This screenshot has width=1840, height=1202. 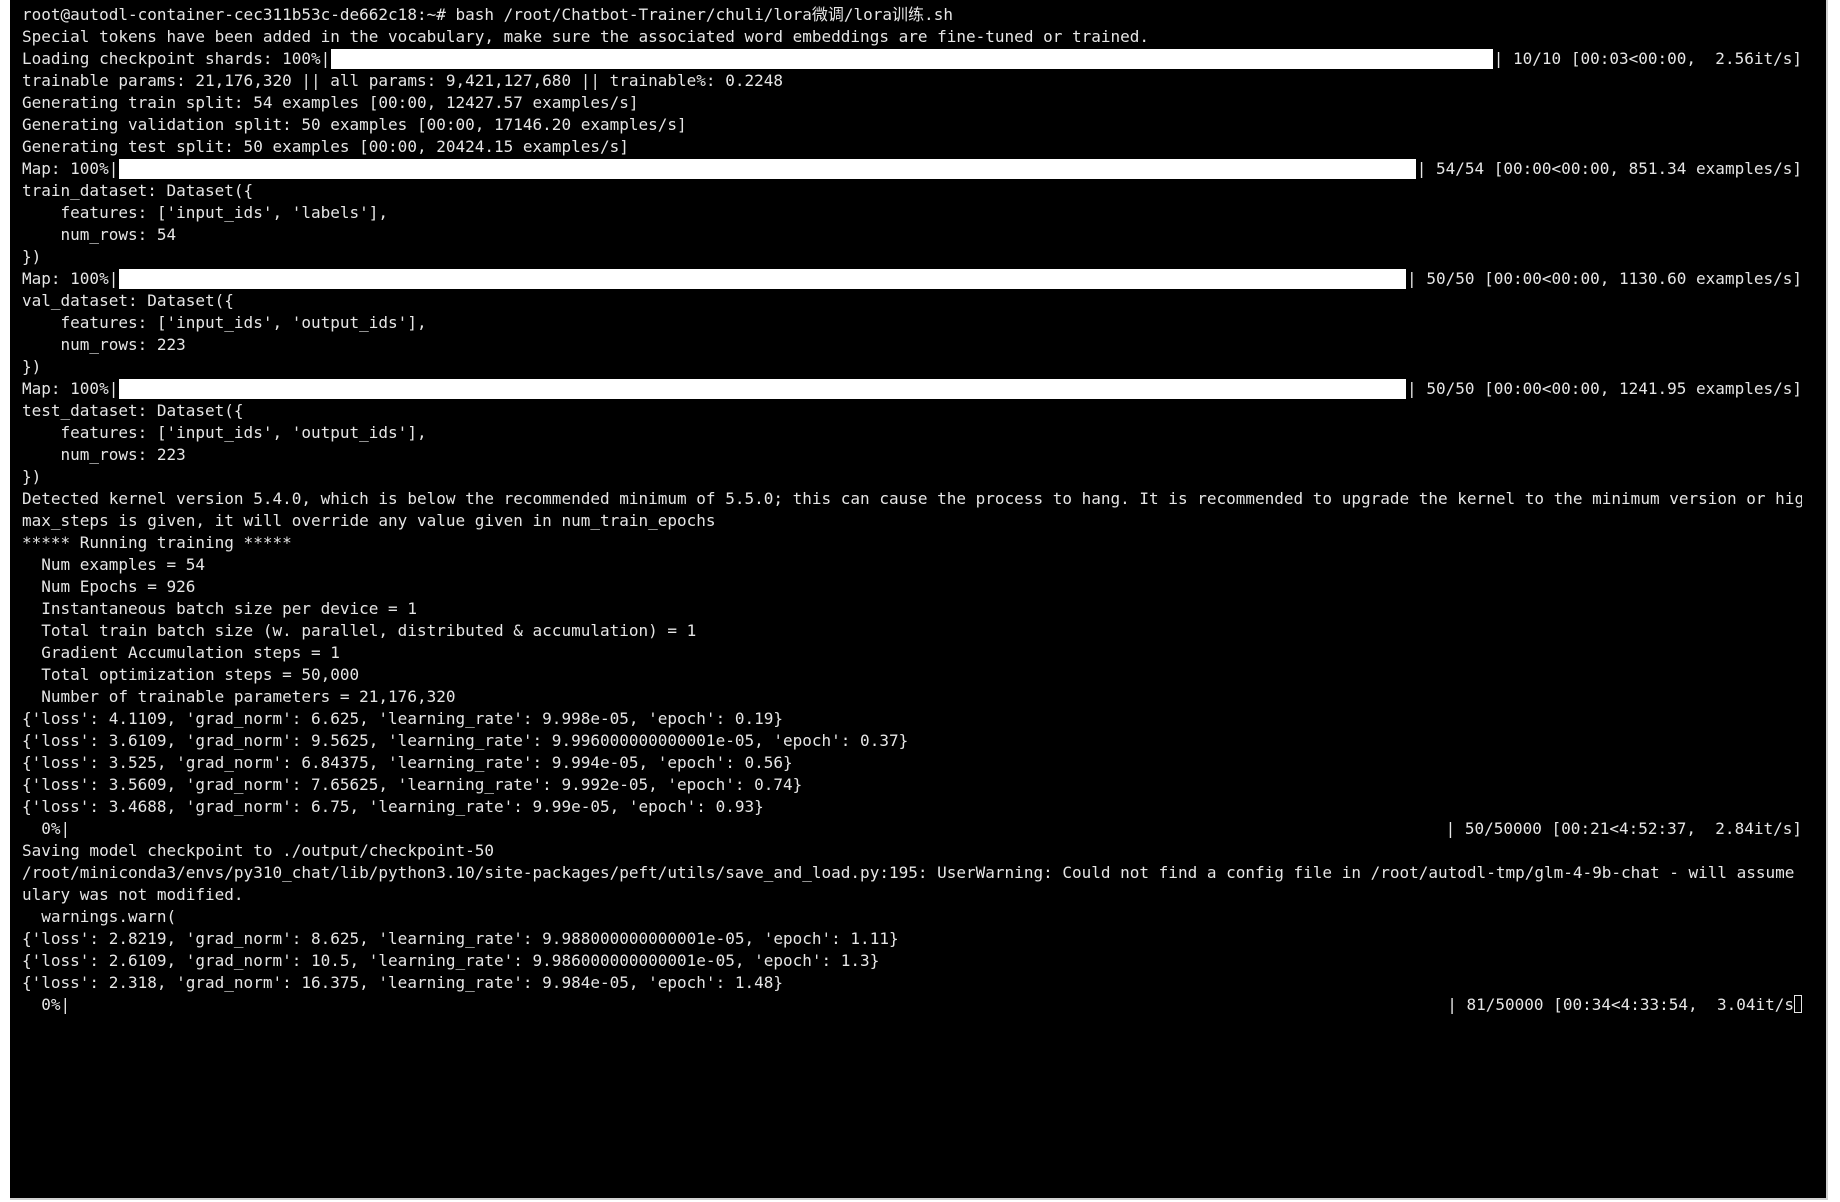 What do you see at coordinates (176, 58) in the screenshot?
I see `progress-prefix: Loading checkpoint shards: 100%|` at bounding box center [176, 58].